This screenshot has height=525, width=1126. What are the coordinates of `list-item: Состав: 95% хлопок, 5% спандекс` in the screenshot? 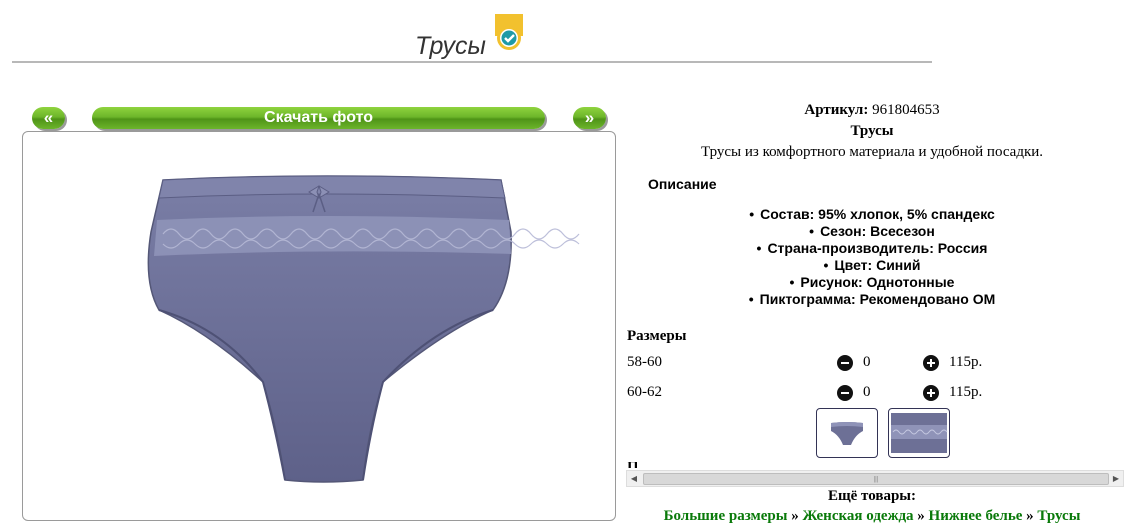 It's located at (872, 214).